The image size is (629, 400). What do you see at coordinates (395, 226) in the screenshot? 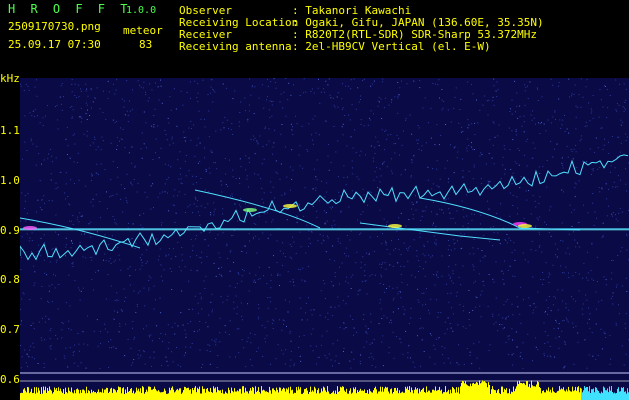
I see `signal-hotspot` at bounding box center [395, 226].